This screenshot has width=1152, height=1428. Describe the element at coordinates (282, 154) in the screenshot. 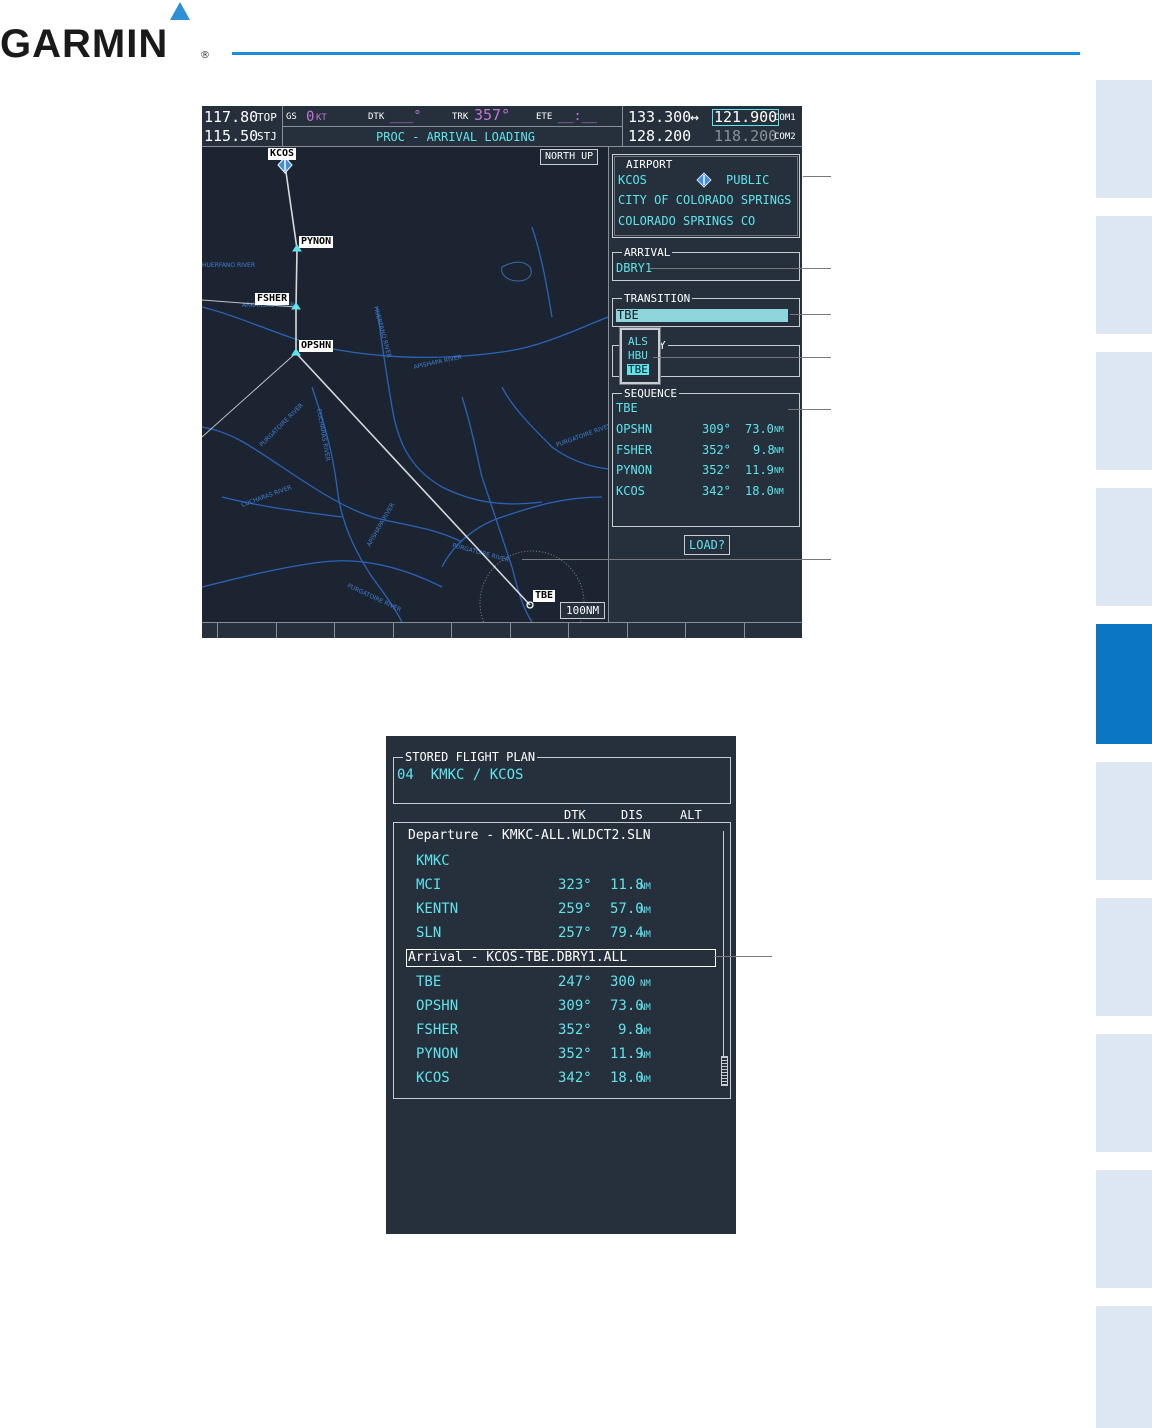

I see `waypoint-label-kcos: KCOS` at that location.